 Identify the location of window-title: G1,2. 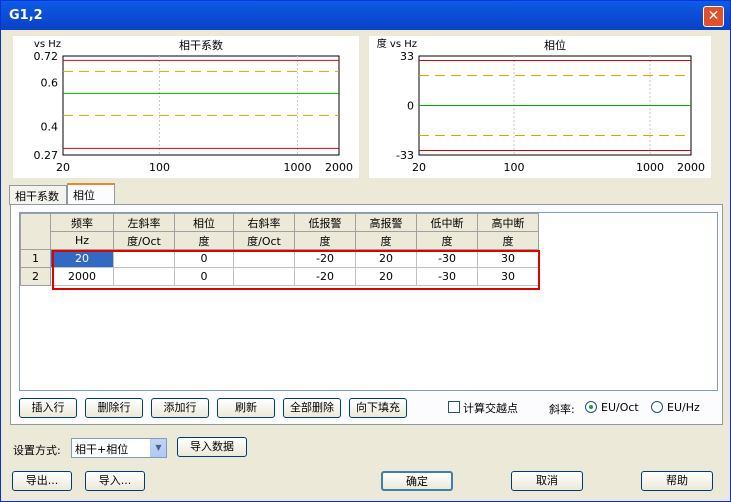
(26, 15).